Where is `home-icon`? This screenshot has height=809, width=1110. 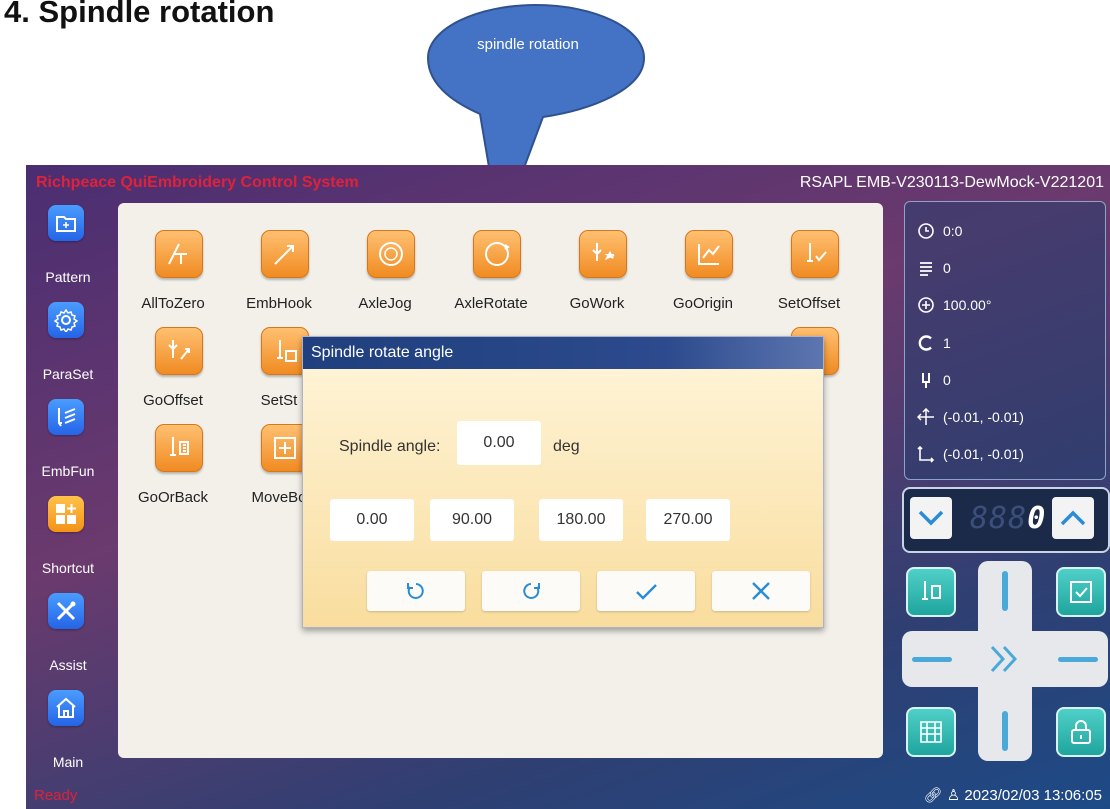
home-icon is located at coordinates (66, 708).